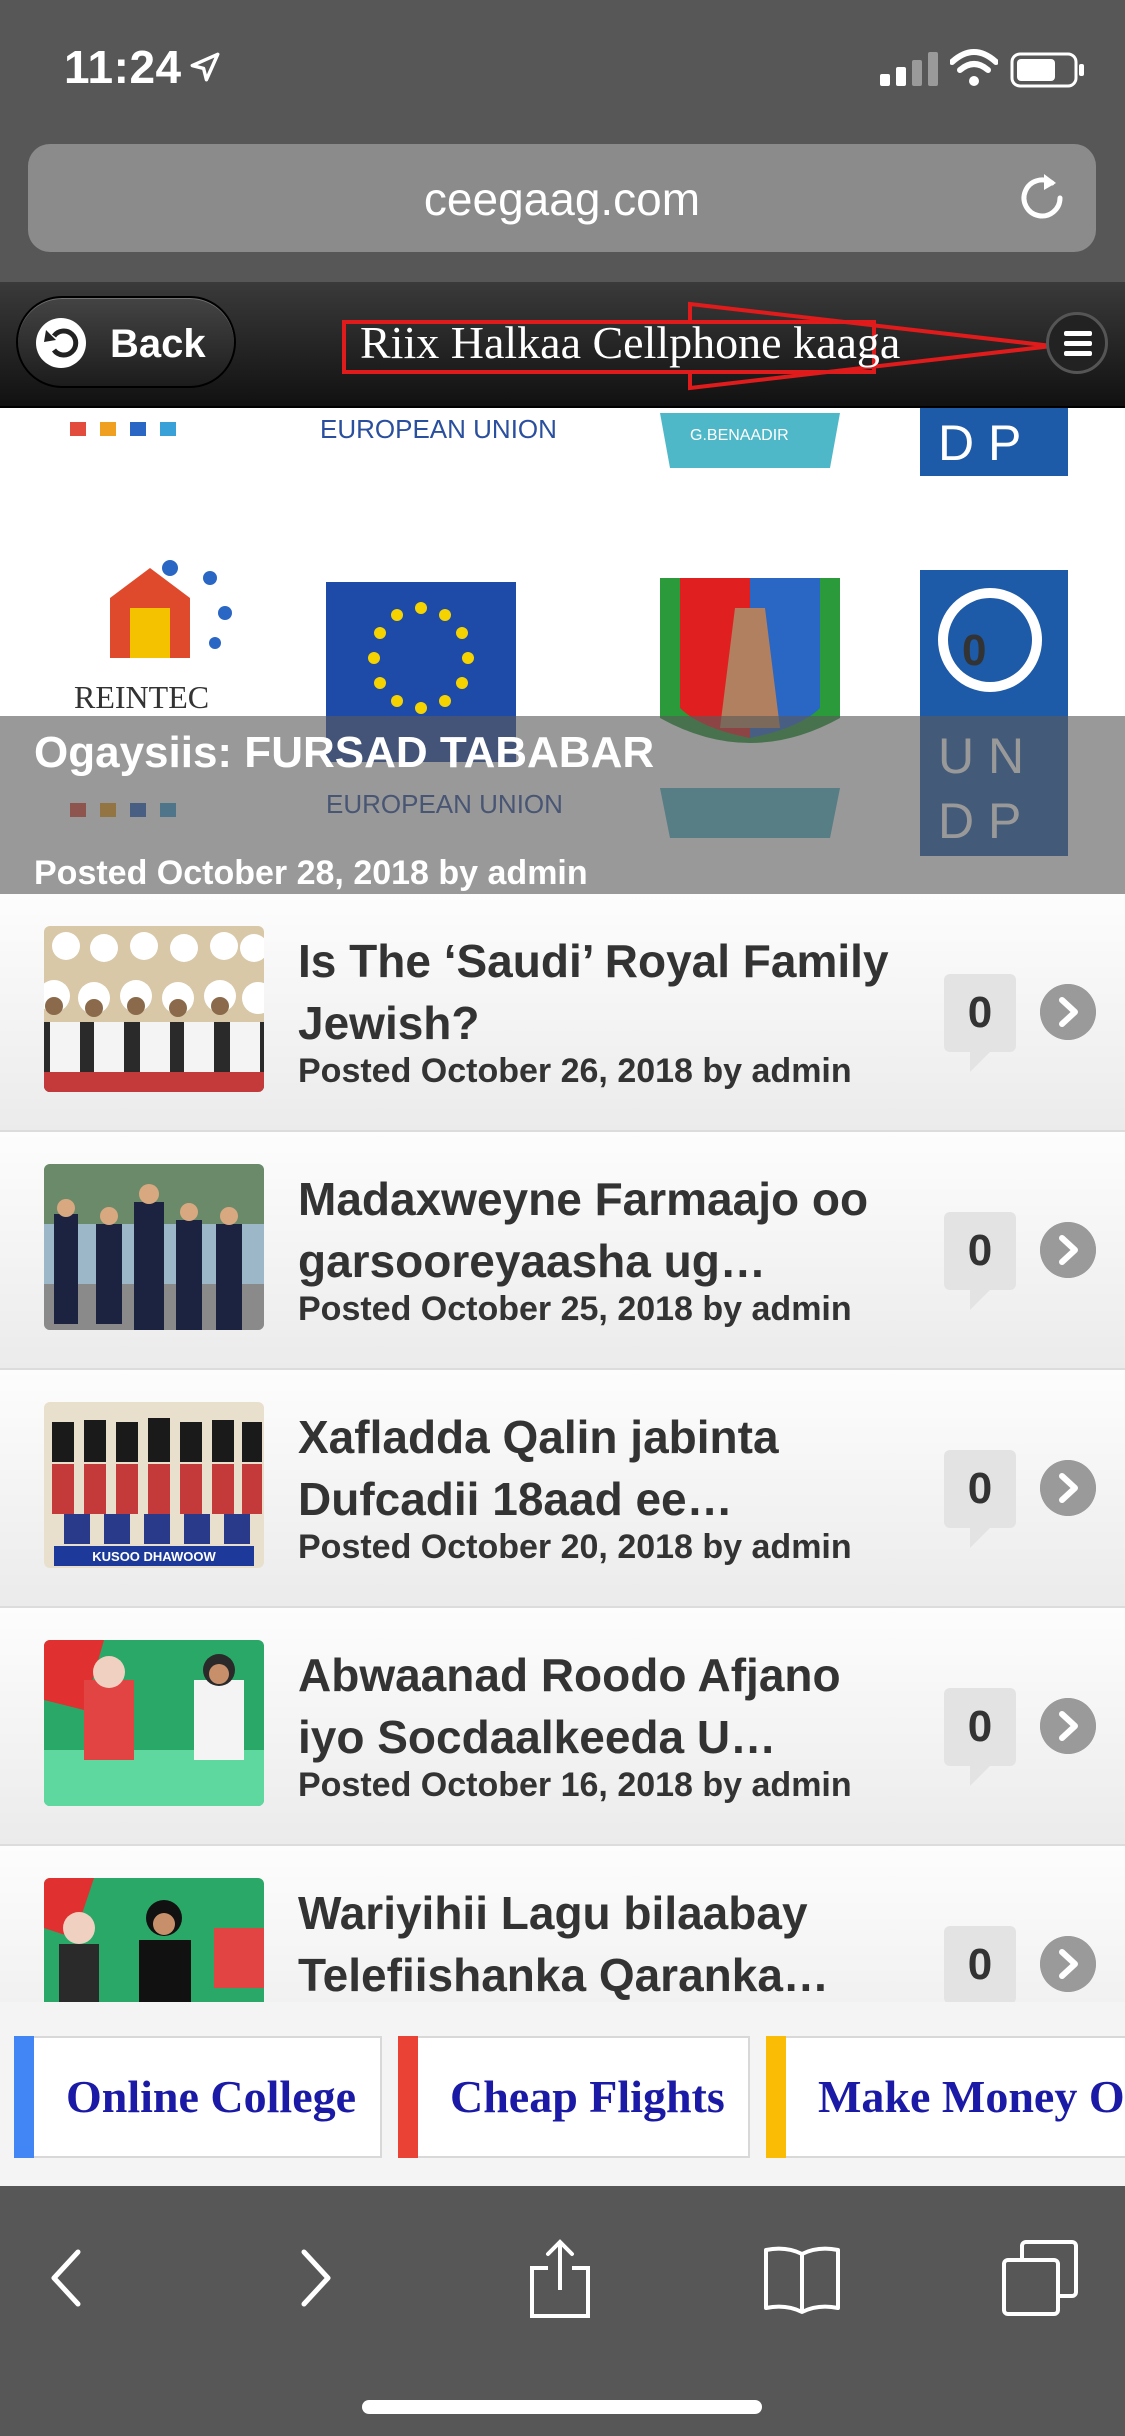 This screenshot has height=2436, width=1125. What do you see at coordinates (344, 753) in the screenshot?
I see `featured-title: Ogaysiis: FURSAD TABABAR` at bounding box center [344, 753].